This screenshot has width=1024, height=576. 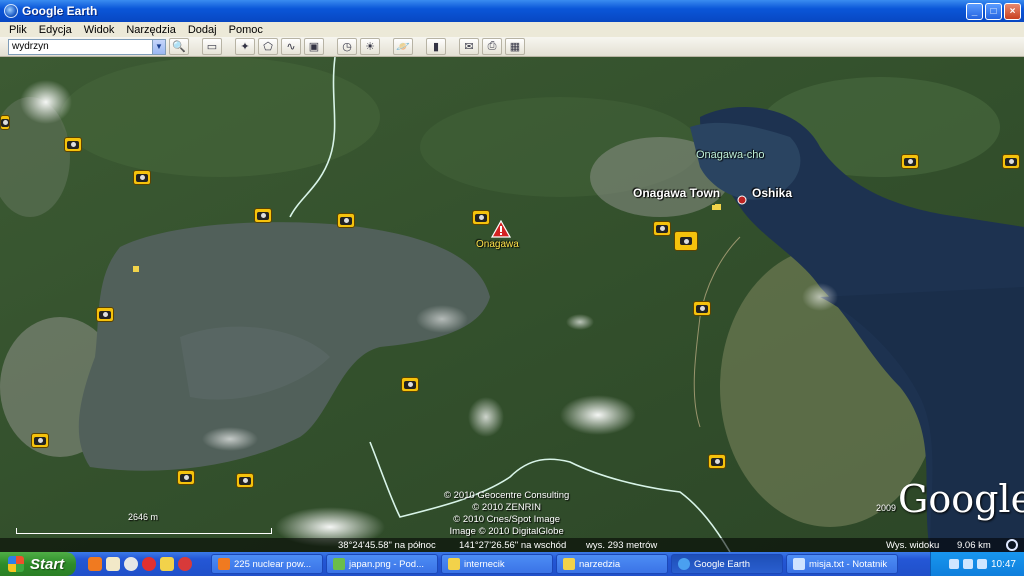 What do you see at coordinates (87, 46) in the screenshot?
I see `search-input: wydrzyn ▼` at bounding box center [87, 46].